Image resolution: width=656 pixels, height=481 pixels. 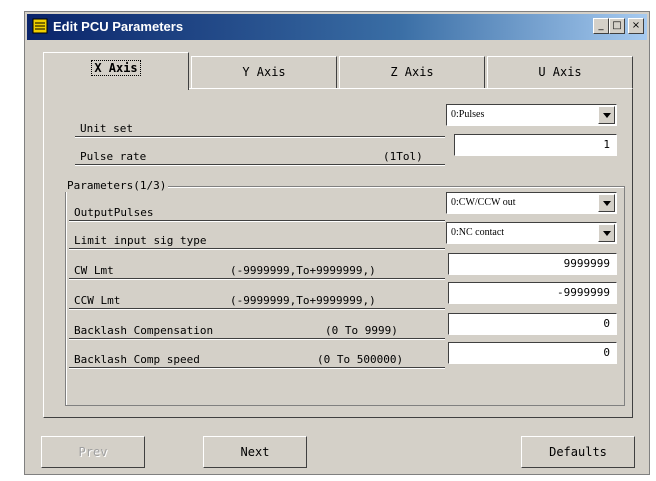 I want to click on minimize-icon: _, so click(x=601, y=25).